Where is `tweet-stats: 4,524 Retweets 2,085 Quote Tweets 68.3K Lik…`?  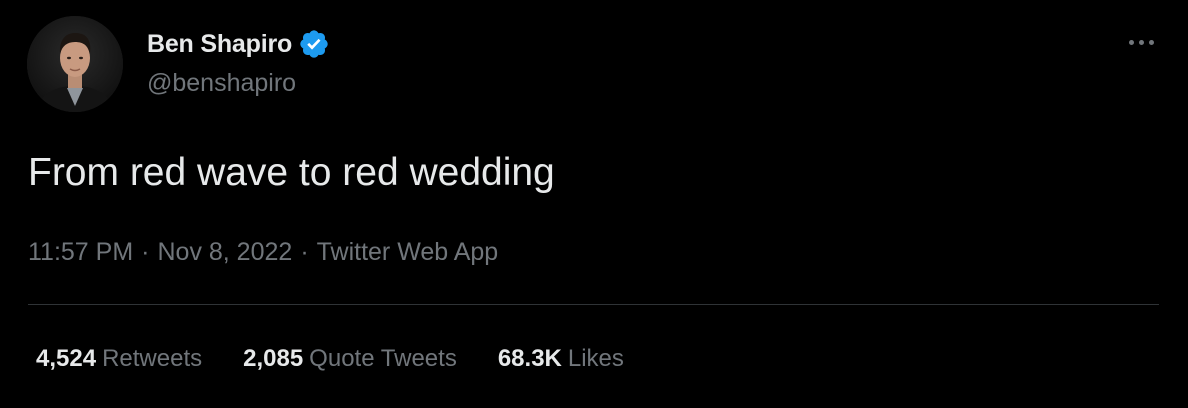
tweet-stats: 4,524 Retweets 2,085 Quote Tweets 68.3K Lik… is located at coordinates (330, 359).